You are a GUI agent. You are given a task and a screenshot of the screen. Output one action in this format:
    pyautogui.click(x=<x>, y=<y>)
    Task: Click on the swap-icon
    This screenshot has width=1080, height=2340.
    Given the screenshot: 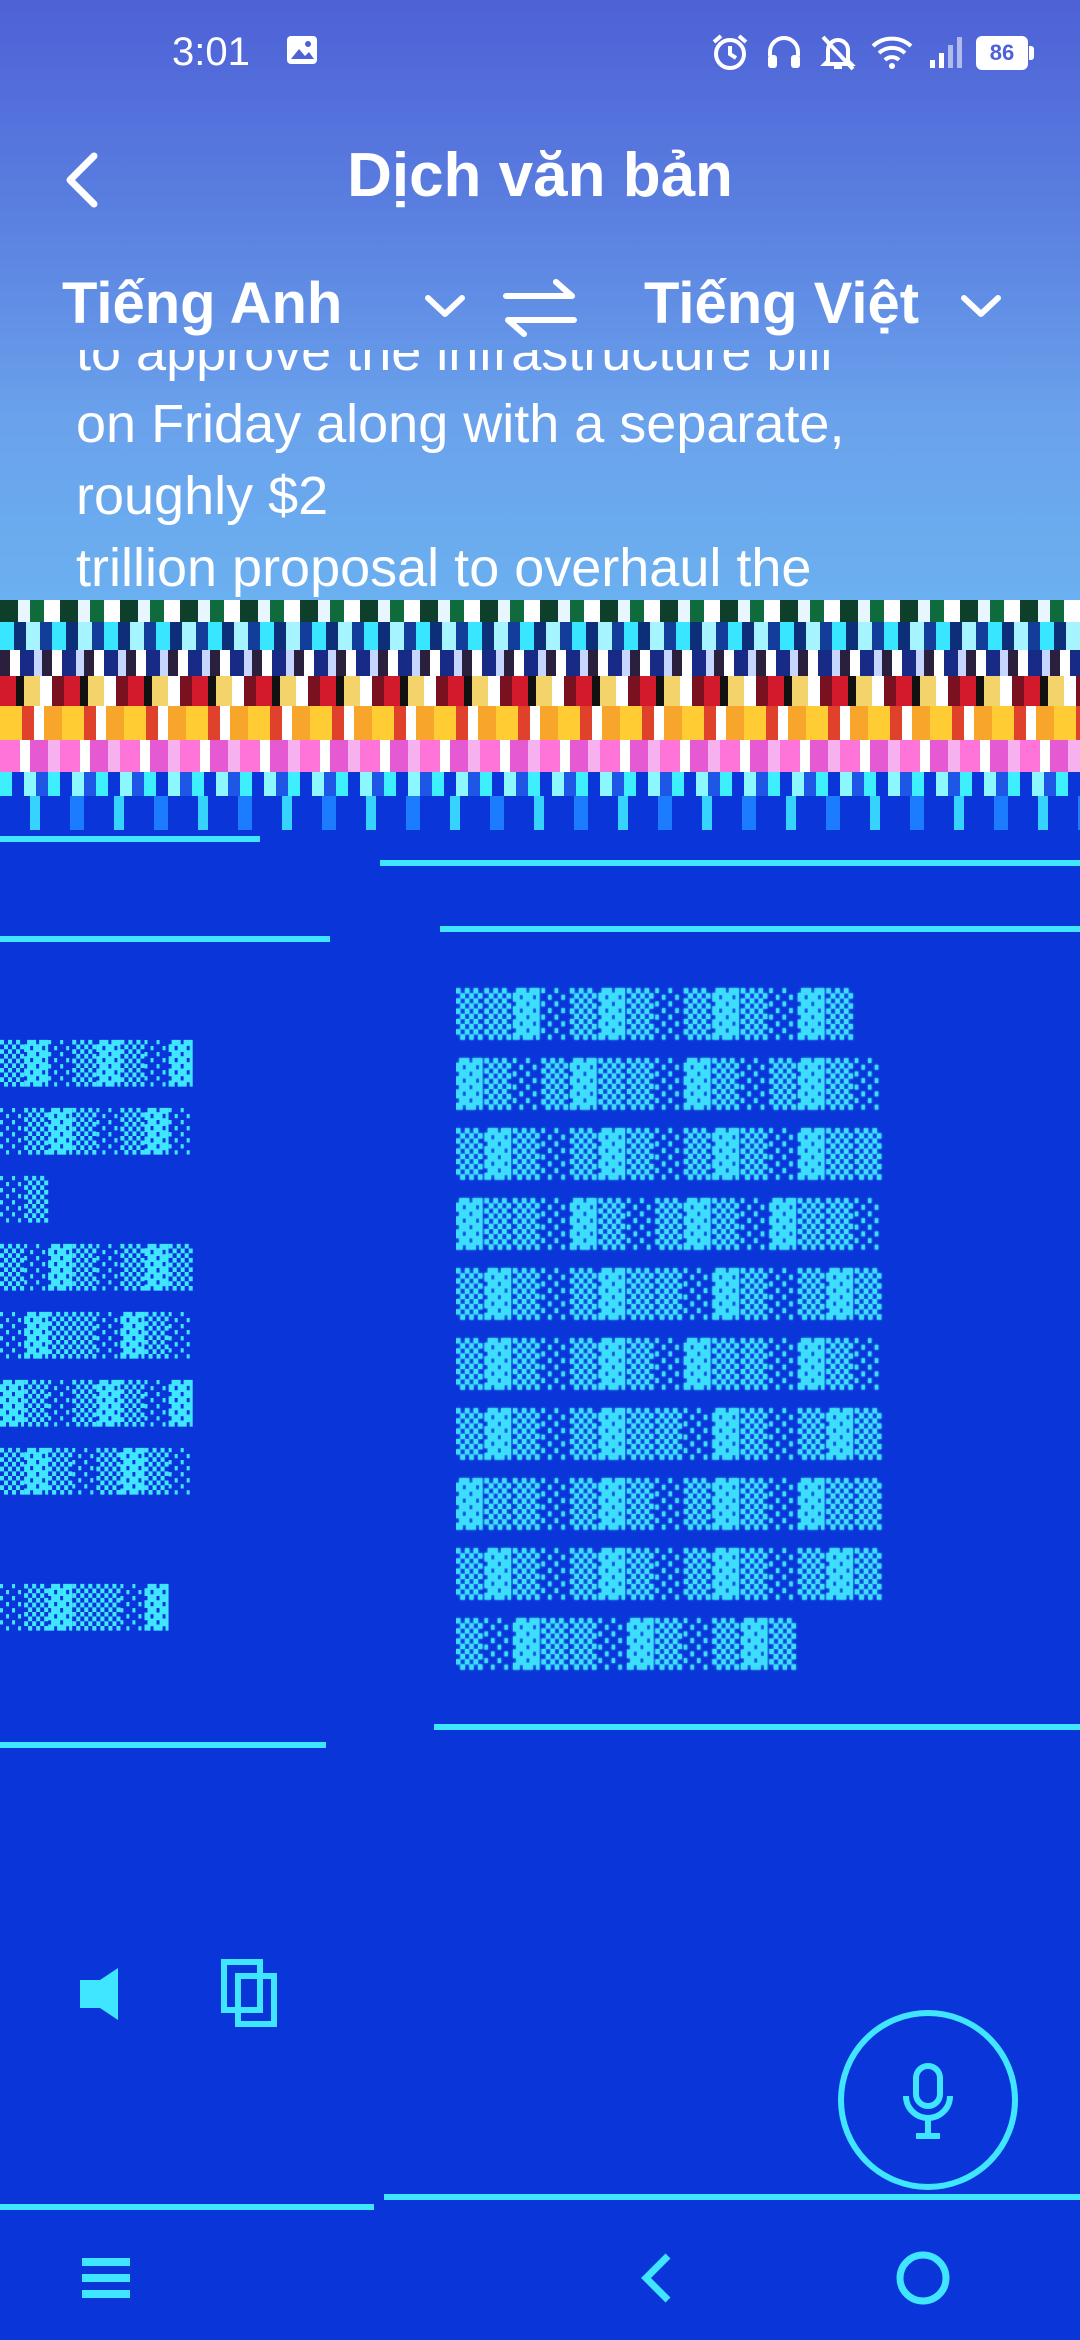 What is the action you would take?
    pyautogui.click(x=540, y=308)
    